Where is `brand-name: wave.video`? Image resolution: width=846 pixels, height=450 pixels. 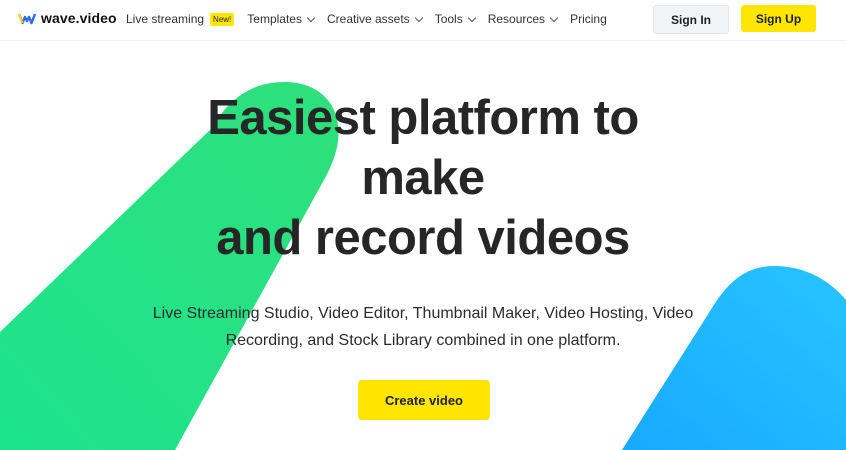
brand-name: wave.video is located at coordinates (79, 18).